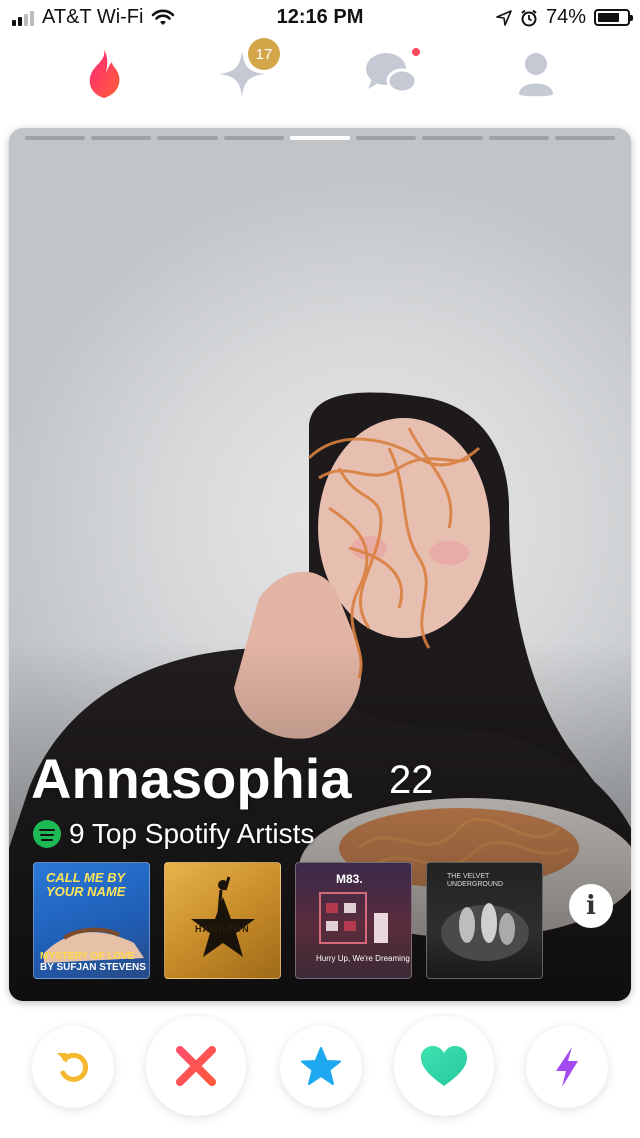 Image resolution: width=640 pixels, height=1138 pixels. Describe the element at coordinates (485, 932) in the screenshot. I see `album-art-band` at that location.